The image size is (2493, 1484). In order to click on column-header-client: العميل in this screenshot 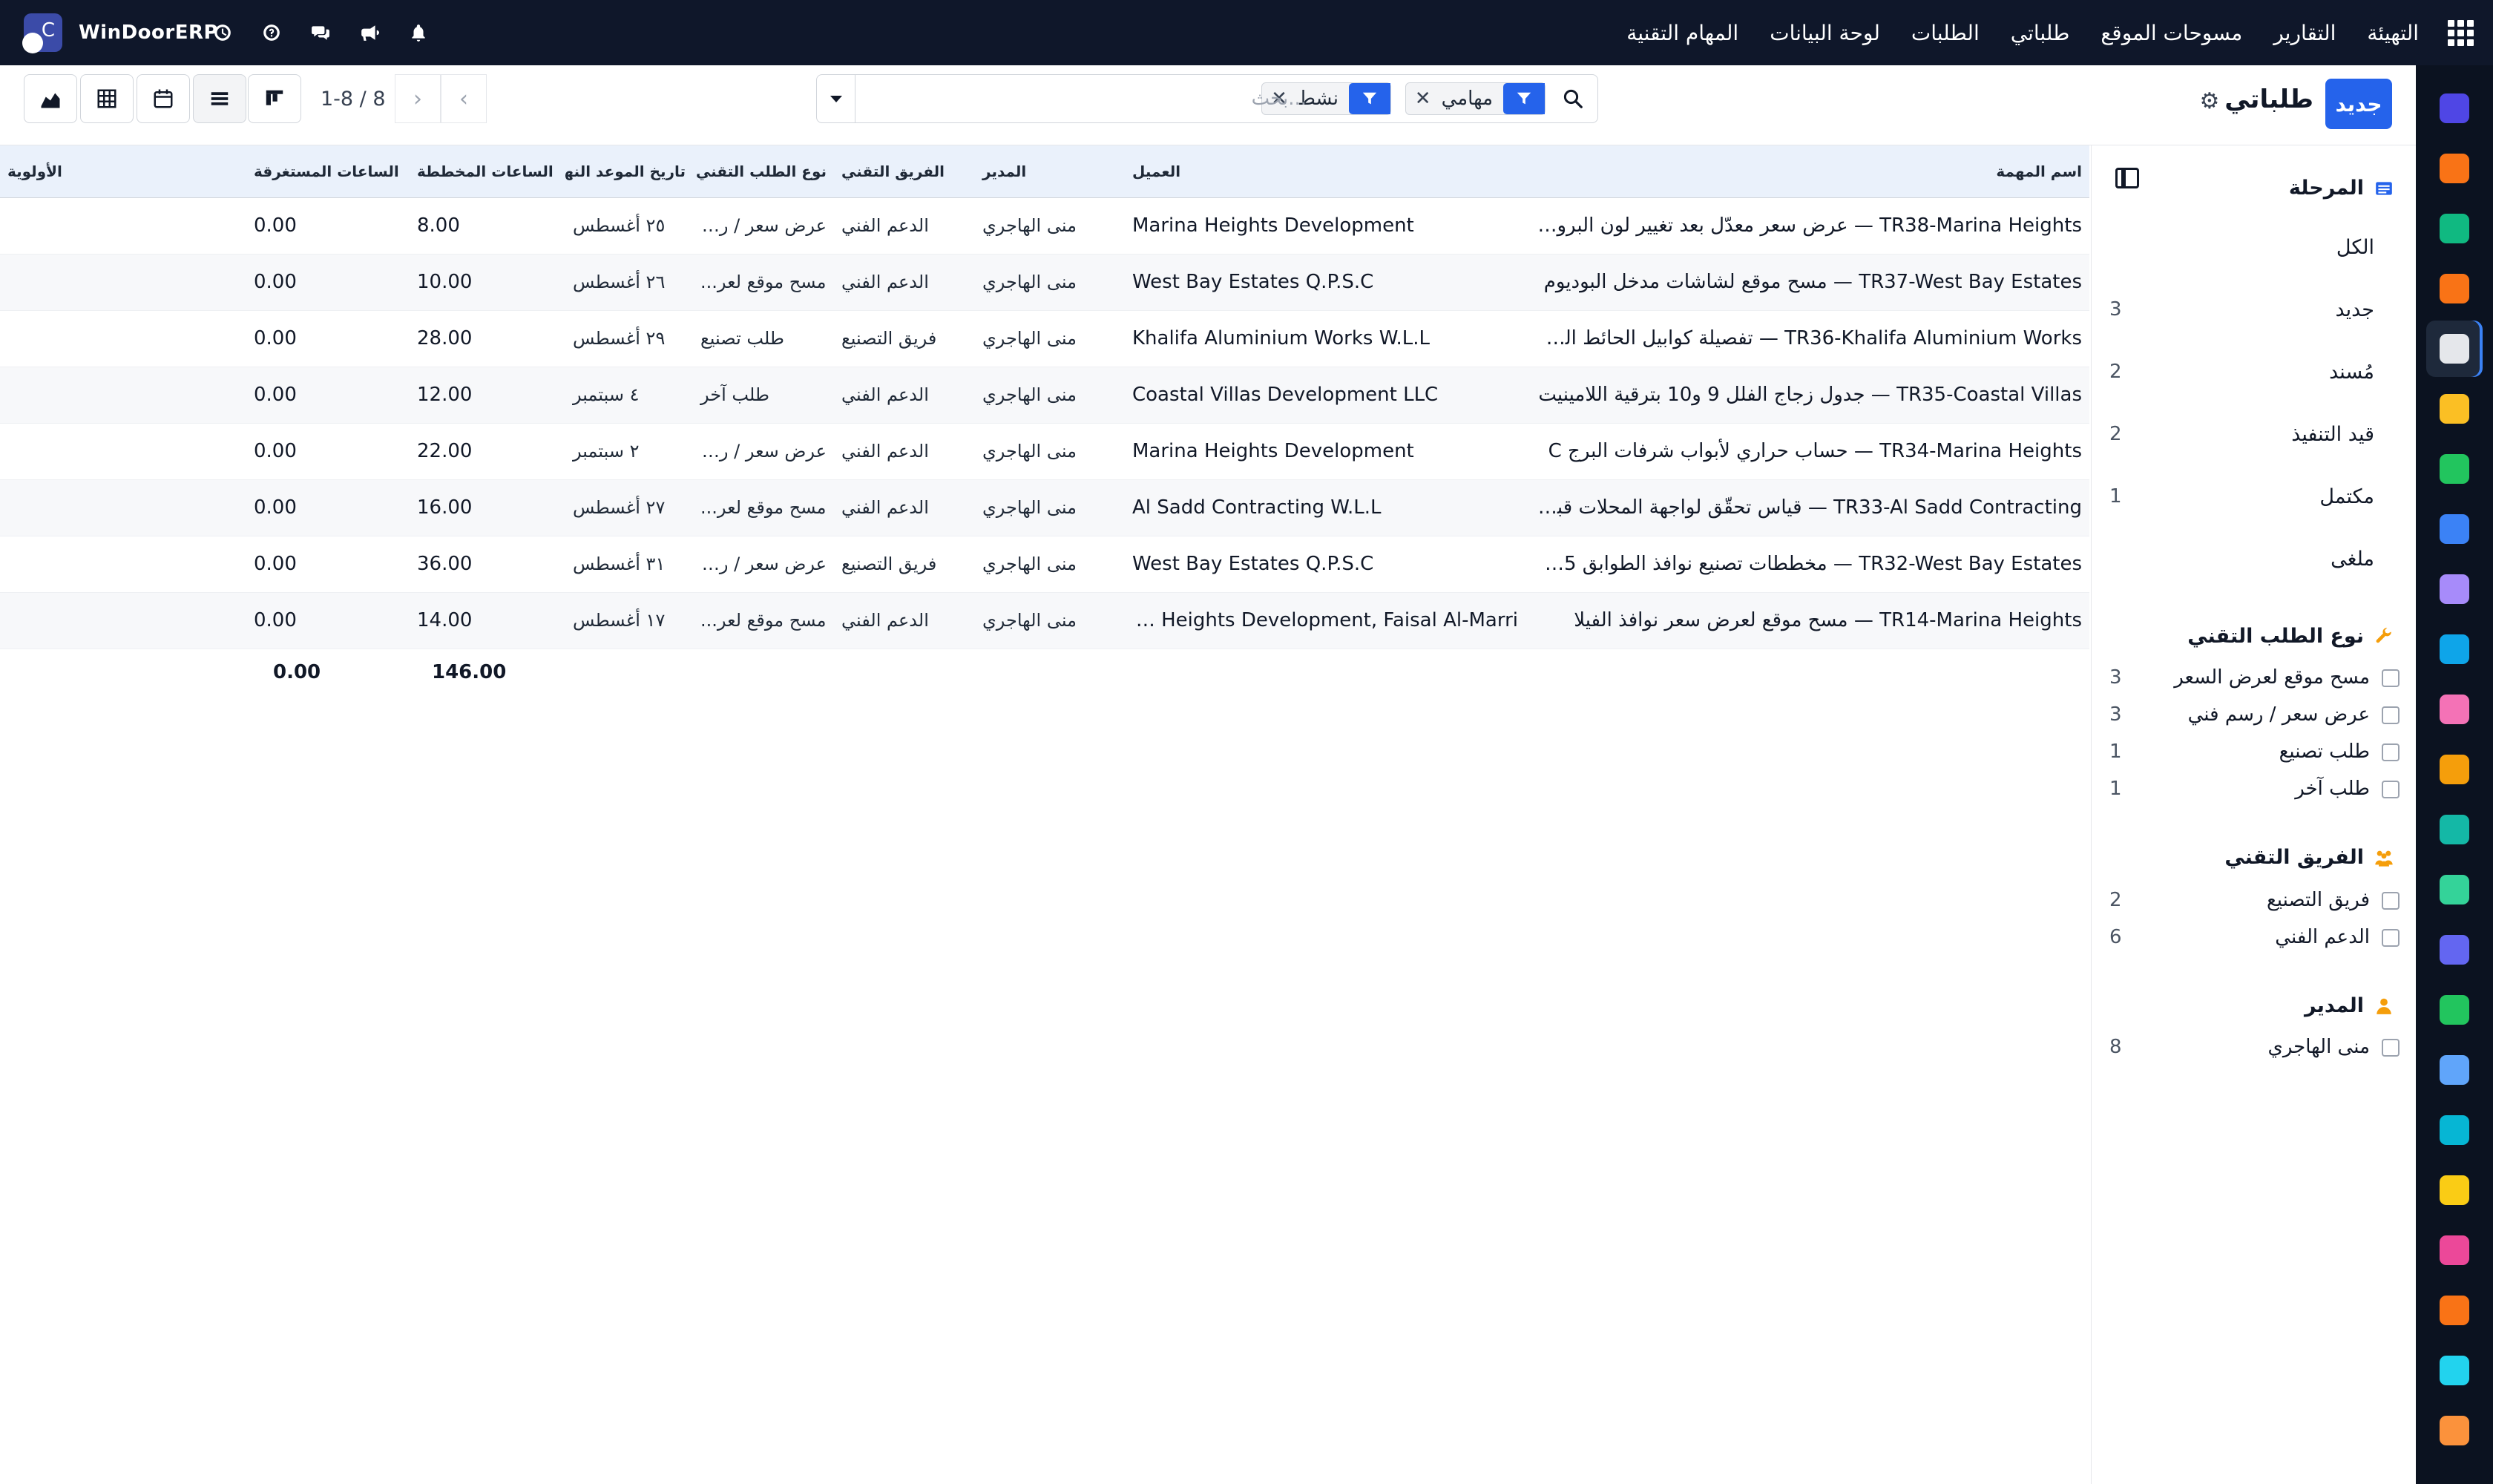, I will do `click(1325, 171)`.